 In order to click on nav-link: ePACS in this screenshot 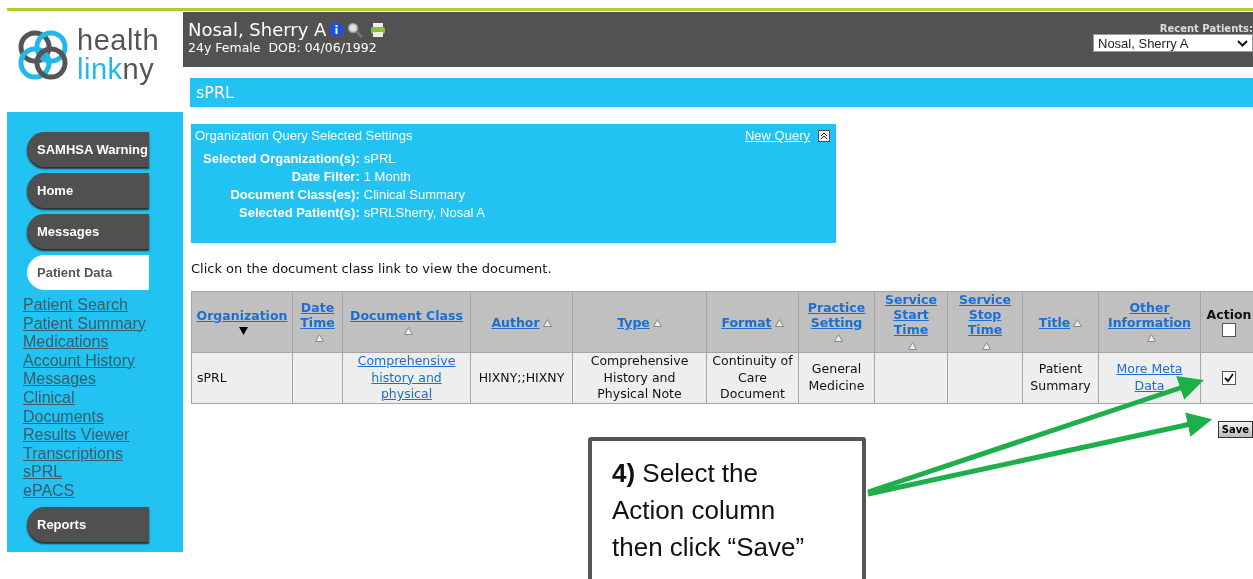, I will do `click(89, 491)`.